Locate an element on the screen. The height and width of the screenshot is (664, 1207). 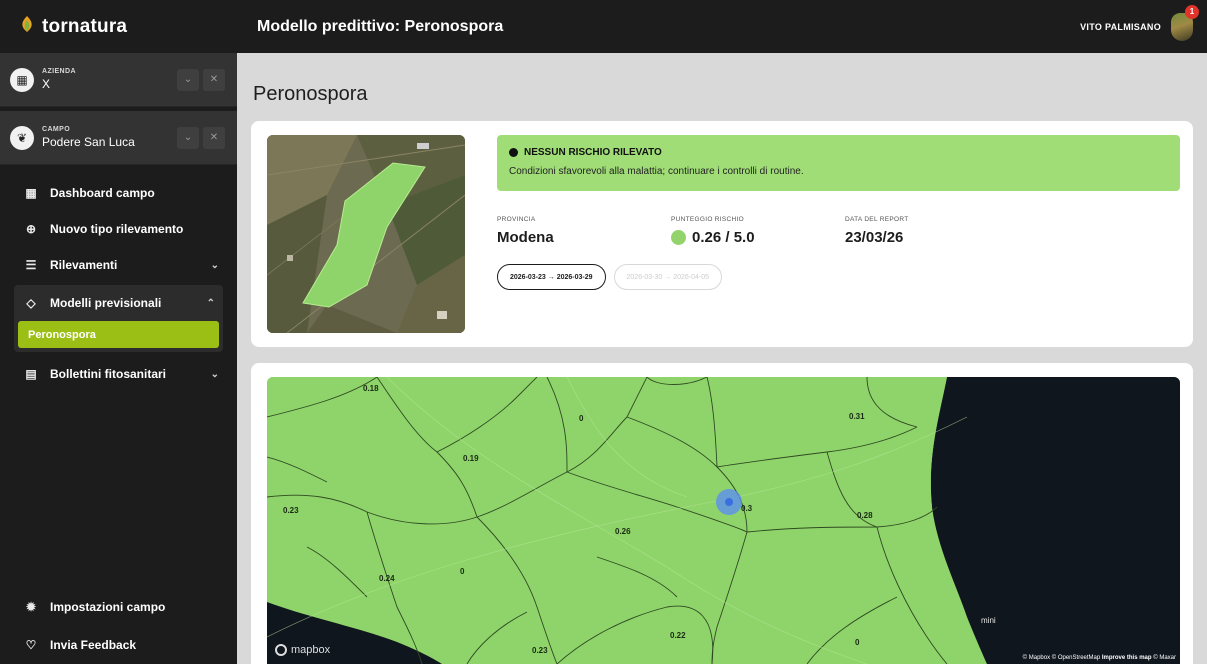
azienda-value: X is located at coordinates (46, 84).